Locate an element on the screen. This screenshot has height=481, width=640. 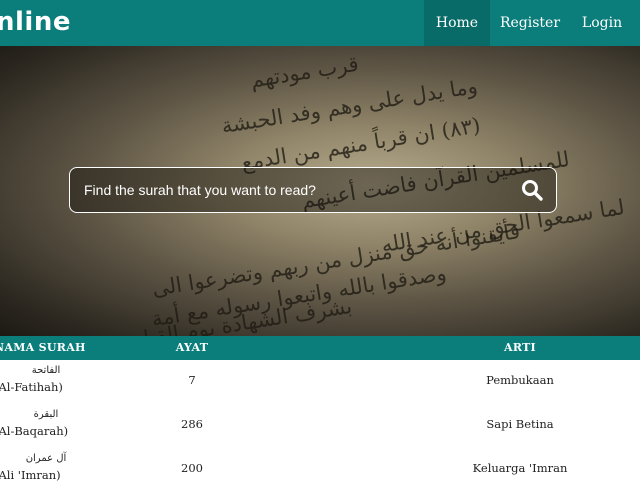
search-box is located at coordinates (313, 190).